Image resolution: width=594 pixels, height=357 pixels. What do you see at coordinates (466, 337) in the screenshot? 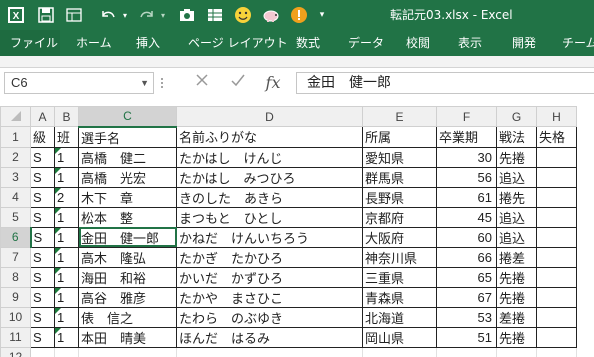
I see `cell-f11: 51` at bounding box center [466, 337].